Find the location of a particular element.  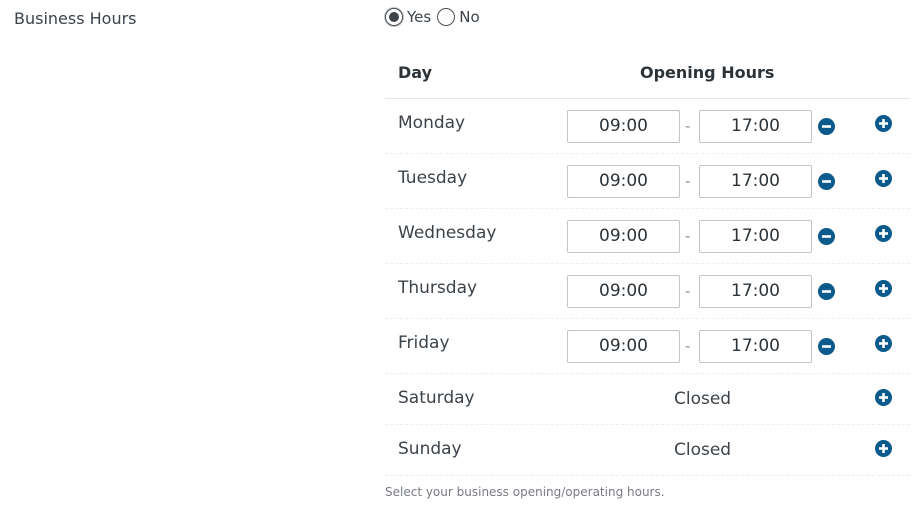

day-name: Monday is located at coordinates (432, 123).